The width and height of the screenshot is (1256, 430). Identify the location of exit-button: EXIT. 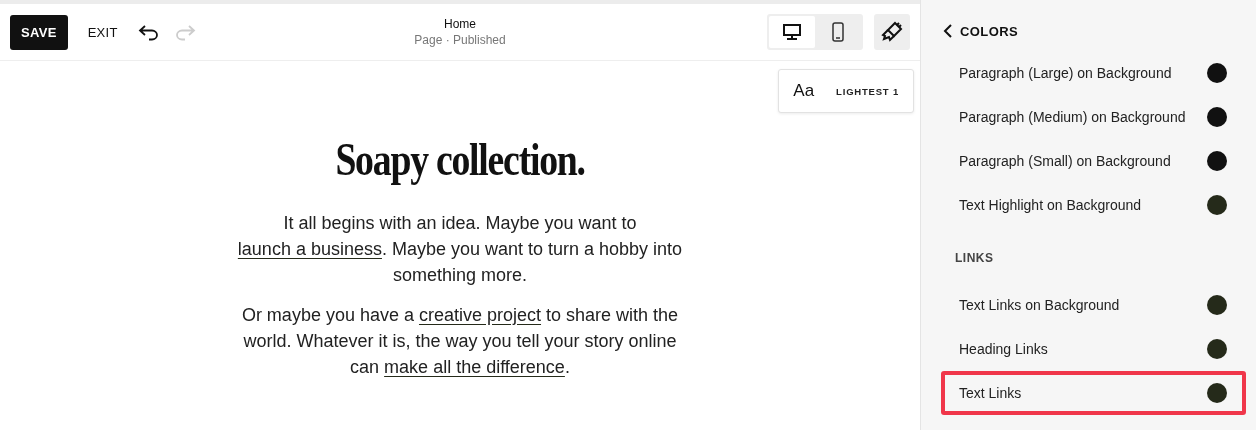
(102, 32).